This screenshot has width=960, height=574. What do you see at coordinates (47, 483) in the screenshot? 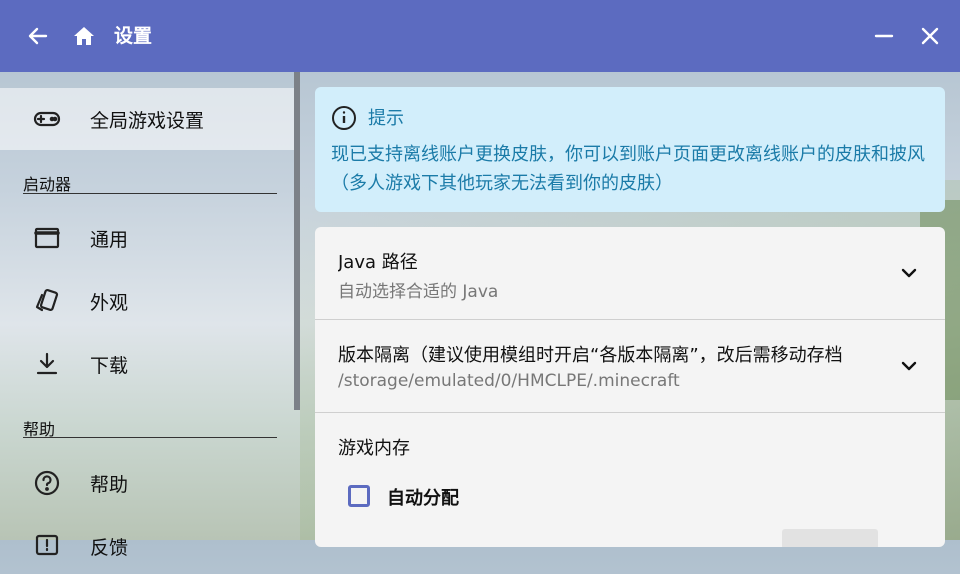
I see `help-circle-icon` at bounding box center [47, 483].